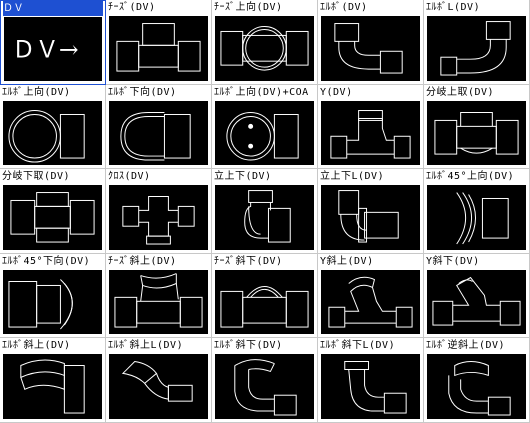 Image resolution: width=530 pixels, height=423 pixels. What do you see at coordinates (36, 346) in the screenshot?
I see `fitting-label: ｴﾙﾎﾞ斜上(DV)` at bounding box center [36, 346].